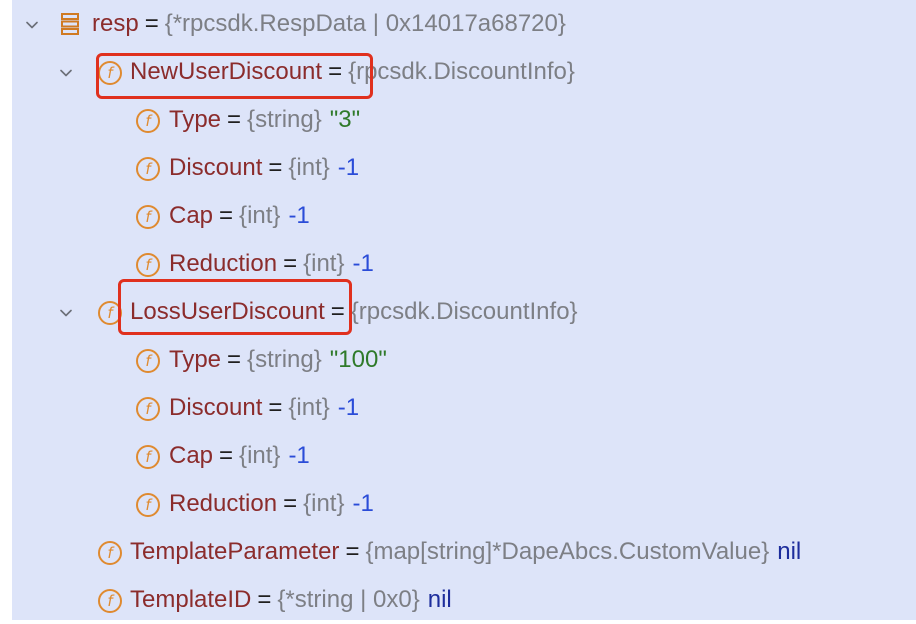  I want to click on tree-row-text: Type = {string} "100", so click(278, 360).